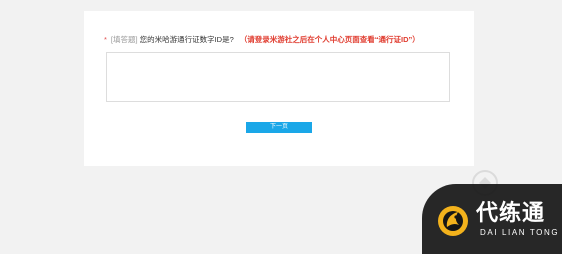  Describe the element at coordinates (105, 39) in the screenshot. I see `required-mark: *` at that location.